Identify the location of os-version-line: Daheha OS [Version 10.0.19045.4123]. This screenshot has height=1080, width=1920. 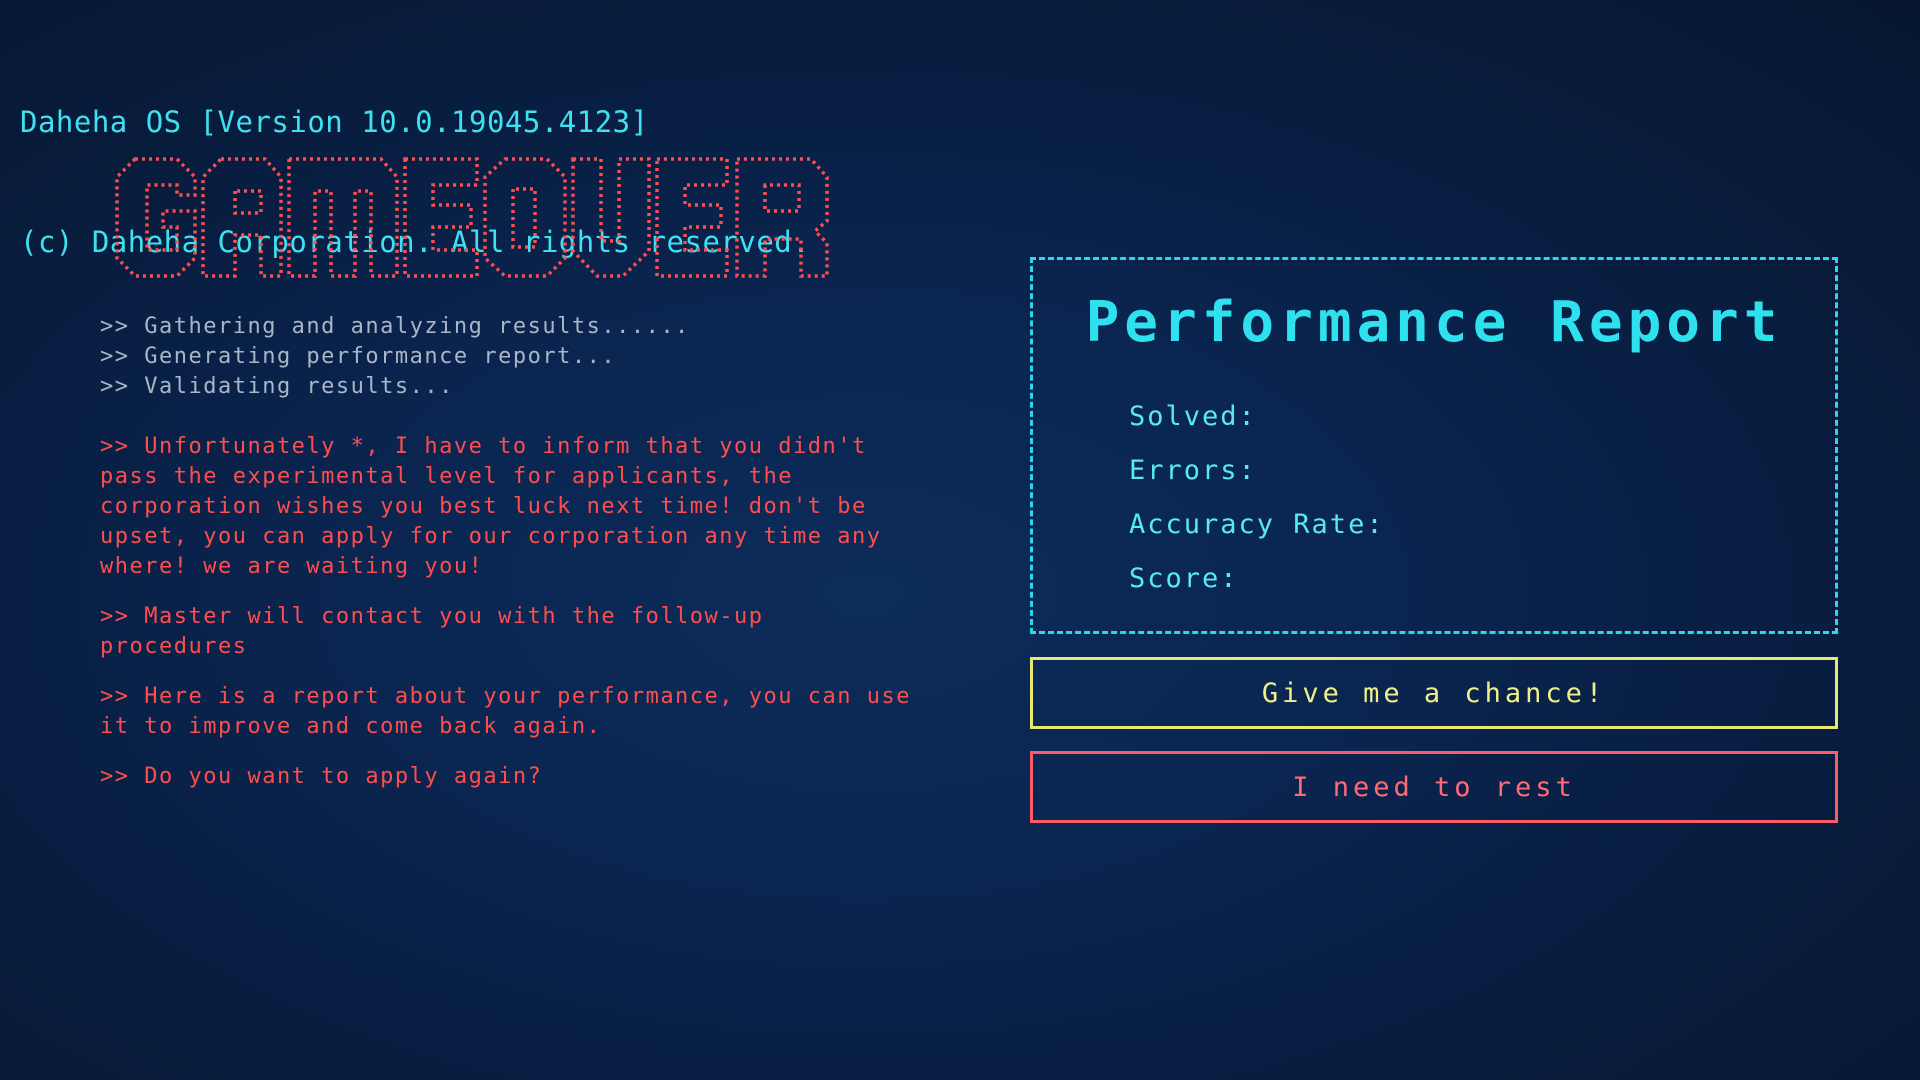
(334, 122).